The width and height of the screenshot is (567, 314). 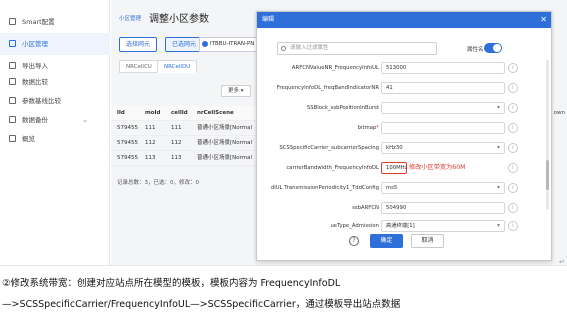 What do you see at coordinates (268, 19) in the screenshot?
I see `dialog-title: 编辑` at bounding box center [268, 19].